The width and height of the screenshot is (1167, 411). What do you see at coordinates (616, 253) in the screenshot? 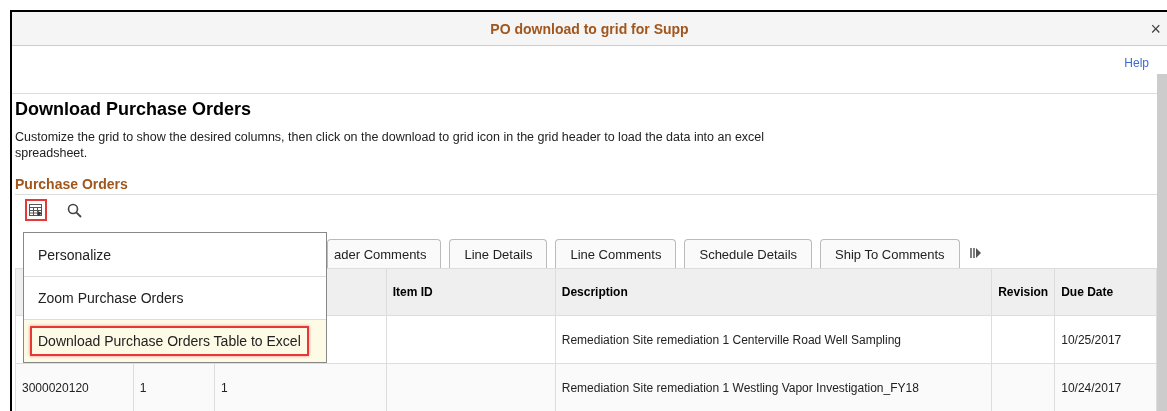
I see `tab: Line Comments` at bounding box center [616, 253].